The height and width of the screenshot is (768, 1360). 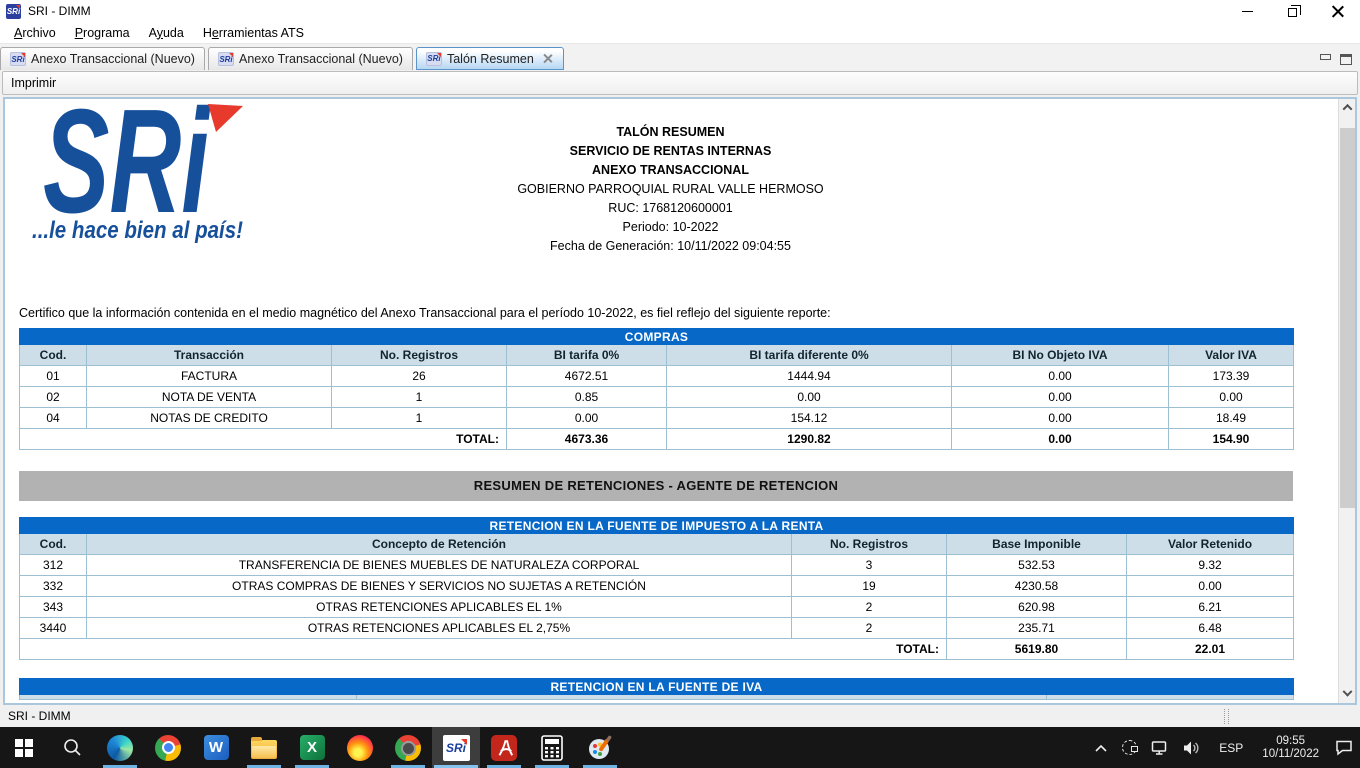 What do you see at coordinates (209, 418) in the screenshot?
I see `cell: NOTAS DE CREDITO` at bounding box center [209, 418].